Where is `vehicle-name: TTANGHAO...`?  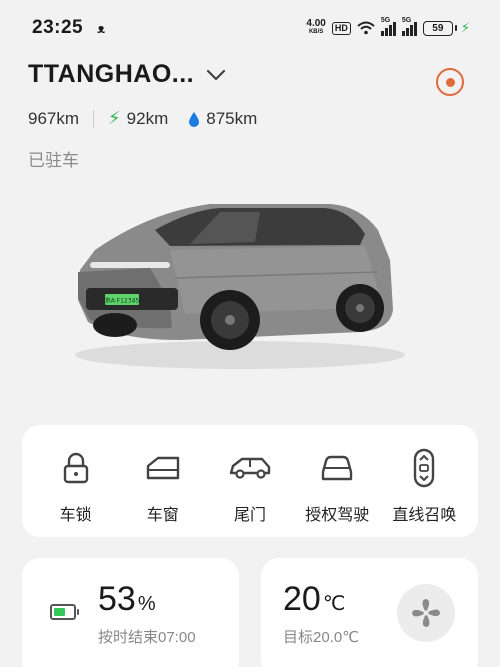 vehicle-name: TTANGHAO... is located at coordinates (111, 74).